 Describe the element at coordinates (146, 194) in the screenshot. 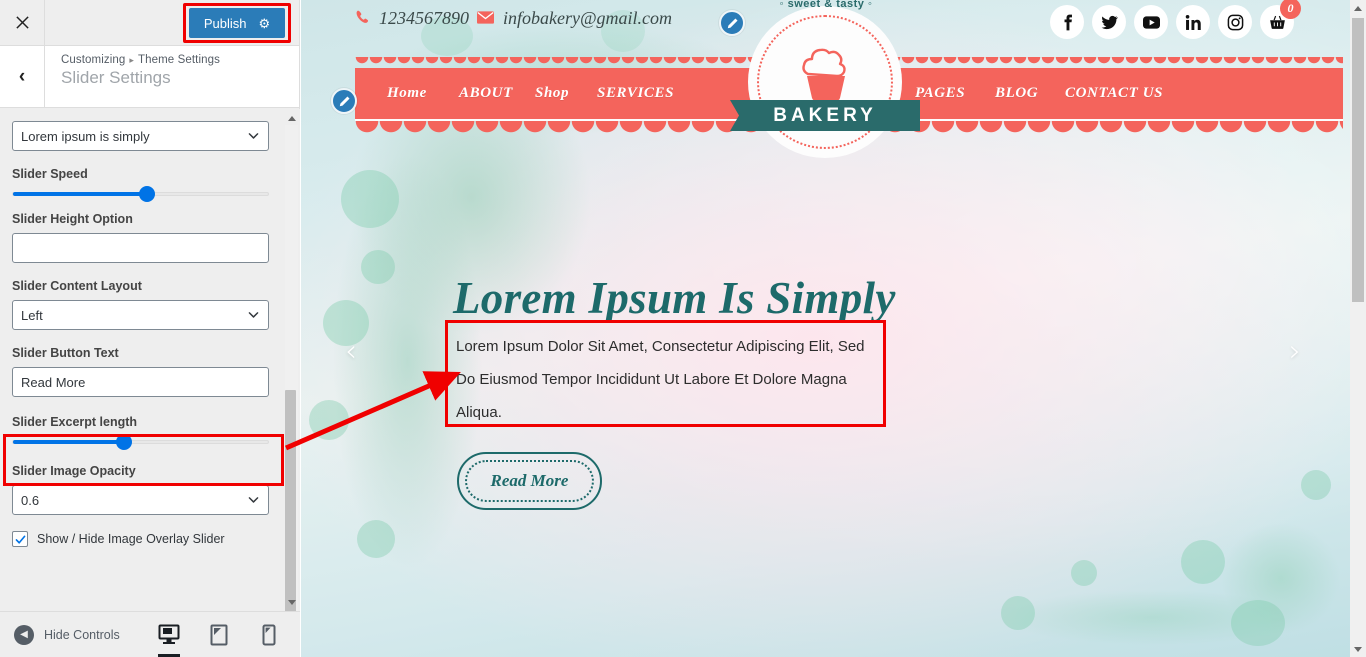

I see `slider-speed-thumb` at that location.